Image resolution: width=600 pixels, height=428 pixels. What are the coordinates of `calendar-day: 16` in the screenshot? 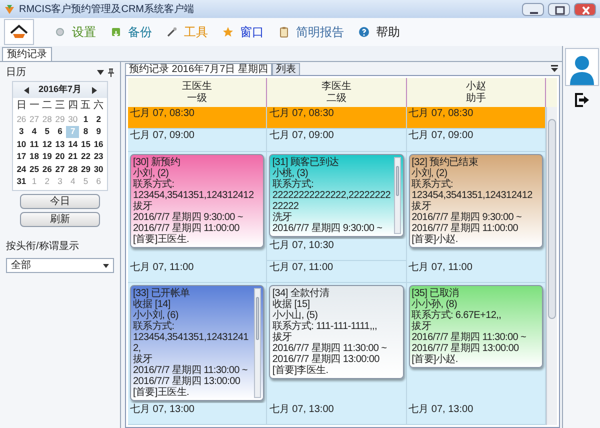 It's located at (98, 144).